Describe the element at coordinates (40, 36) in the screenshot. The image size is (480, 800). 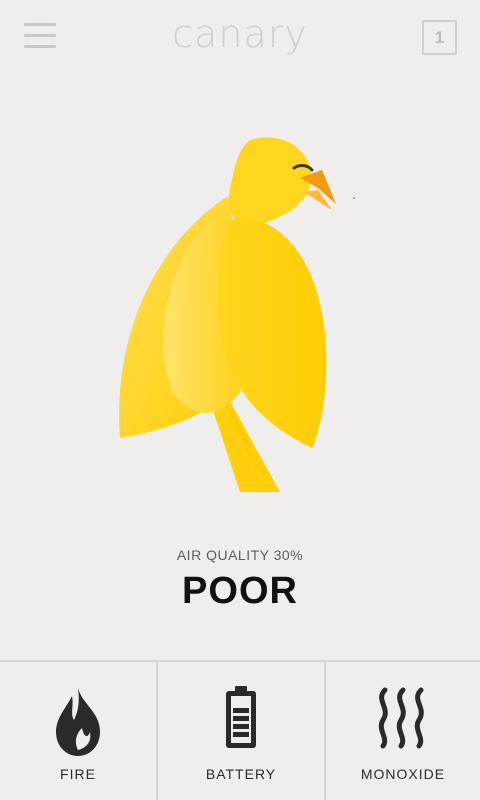
I see `hamburger-menu-icon` at that location.